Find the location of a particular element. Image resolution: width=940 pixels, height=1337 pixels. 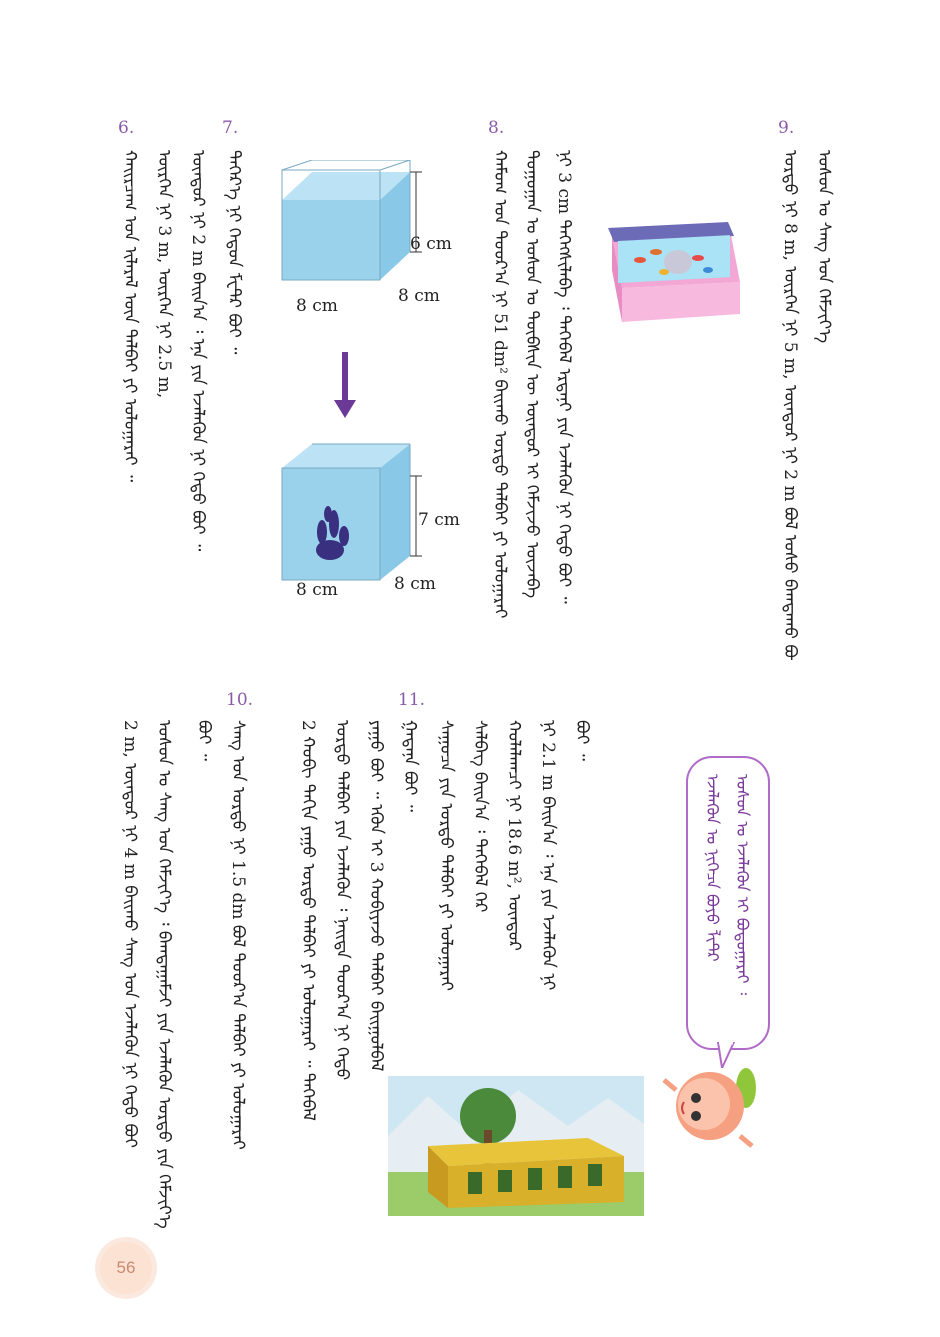

problem-7-line-3: ᠥᠷᠭᠡᠨ ᠨᠢ 3 m, ᠥᠷᠭᠡᠨ ᠨᠢ 2.5 m, is located at coordinates (164, 274).